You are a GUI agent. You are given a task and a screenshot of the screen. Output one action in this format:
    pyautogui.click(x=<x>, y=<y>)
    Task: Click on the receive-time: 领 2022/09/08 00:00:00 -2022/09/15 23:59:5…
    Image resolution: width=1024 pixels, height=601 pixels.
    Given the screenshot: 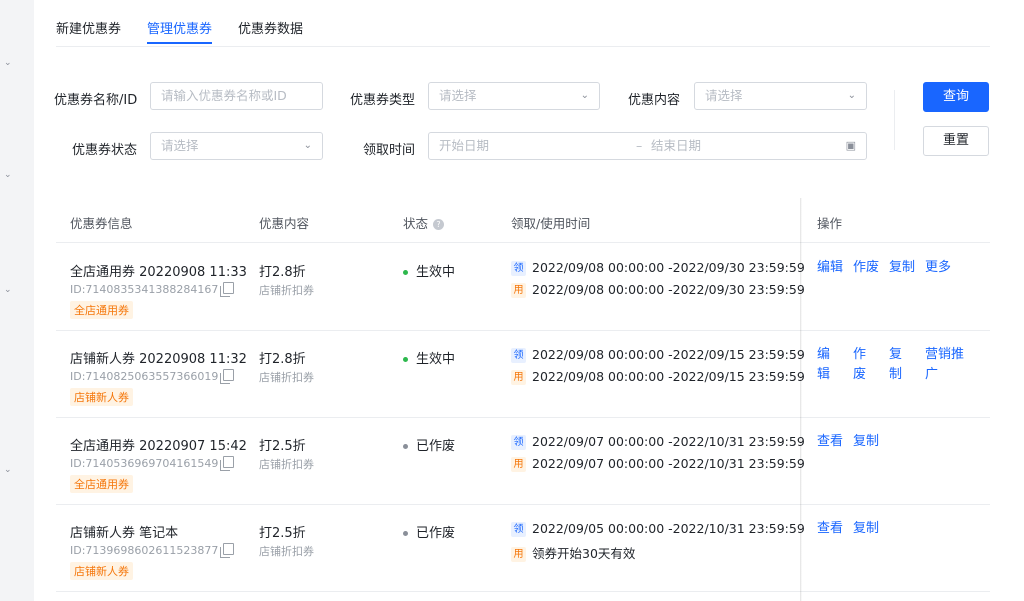 What is the action you would take?
    pyautogui.click(x=658, y=355)
    